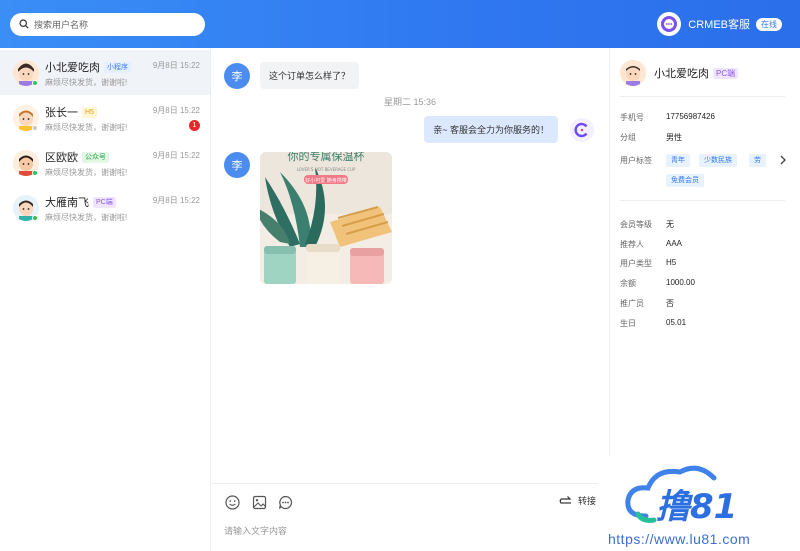 The height and width of the screenshot is (551, 800). What do you see at coordinates (636, 263) in the screenshot?
I see `detail-label: 用户类型` at bounding box center [636, 263].